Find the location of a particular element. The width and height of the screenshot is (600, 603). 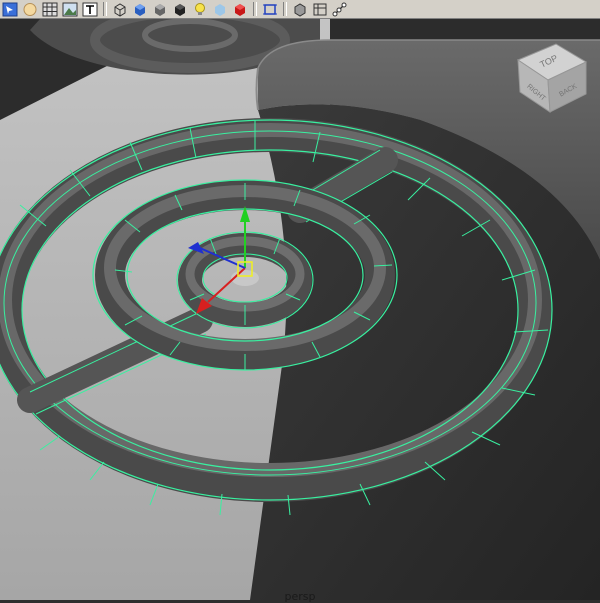

viewport-toolbar is located at coordinates (300, 9).